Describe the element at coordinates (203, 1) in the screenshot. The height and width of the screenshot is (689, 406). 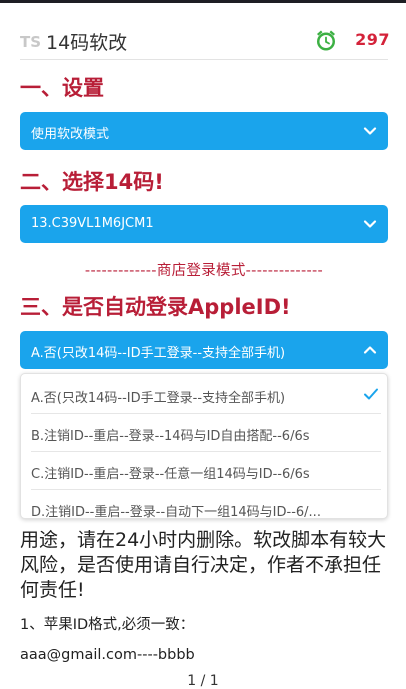
I see `top-status-strip` at that location.